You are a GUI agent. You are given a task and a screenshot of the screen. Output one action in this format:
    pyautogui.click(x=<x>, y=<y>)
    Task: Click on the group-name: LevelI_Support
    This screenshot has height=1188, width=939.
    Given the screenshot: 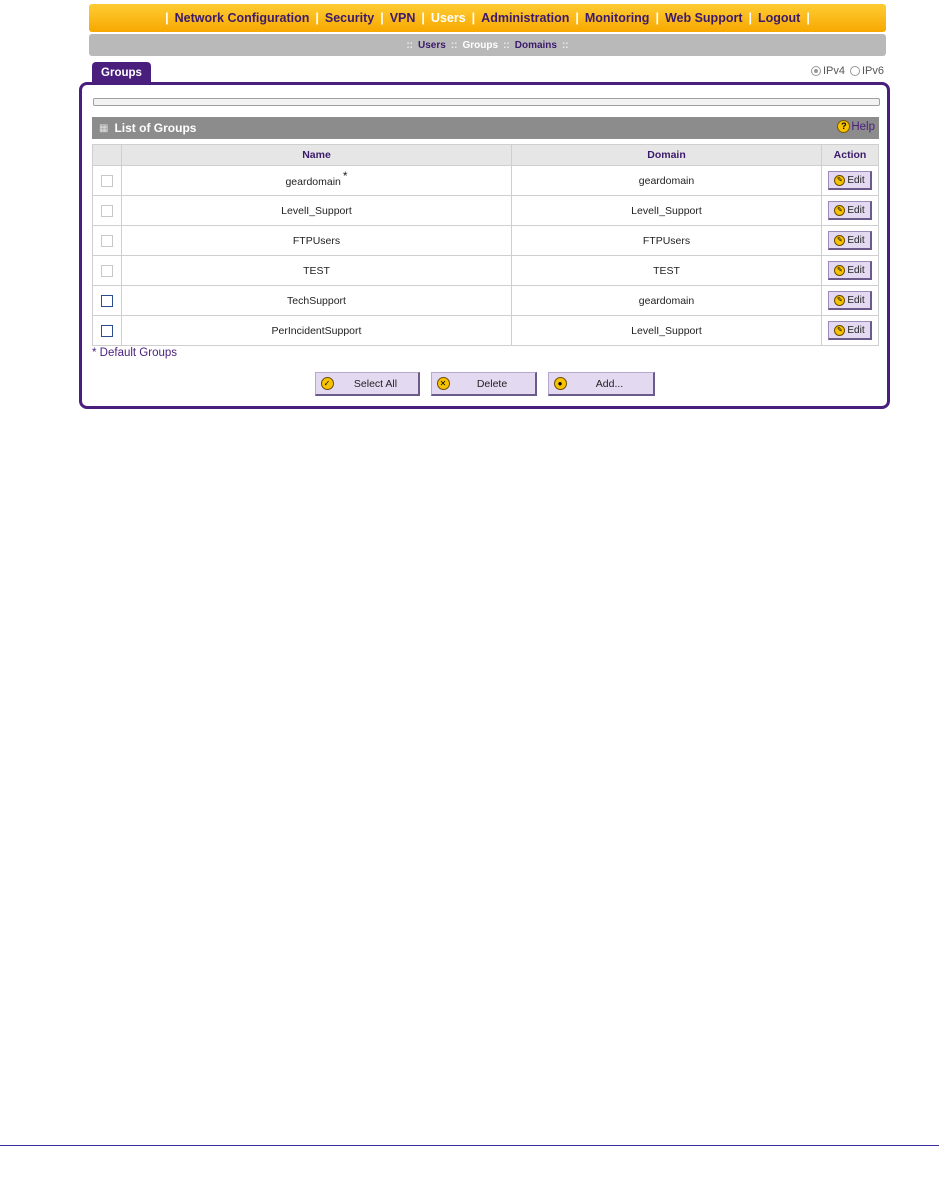 What is the action you would take?
    pyautogui.click(x=316, y=210)
    